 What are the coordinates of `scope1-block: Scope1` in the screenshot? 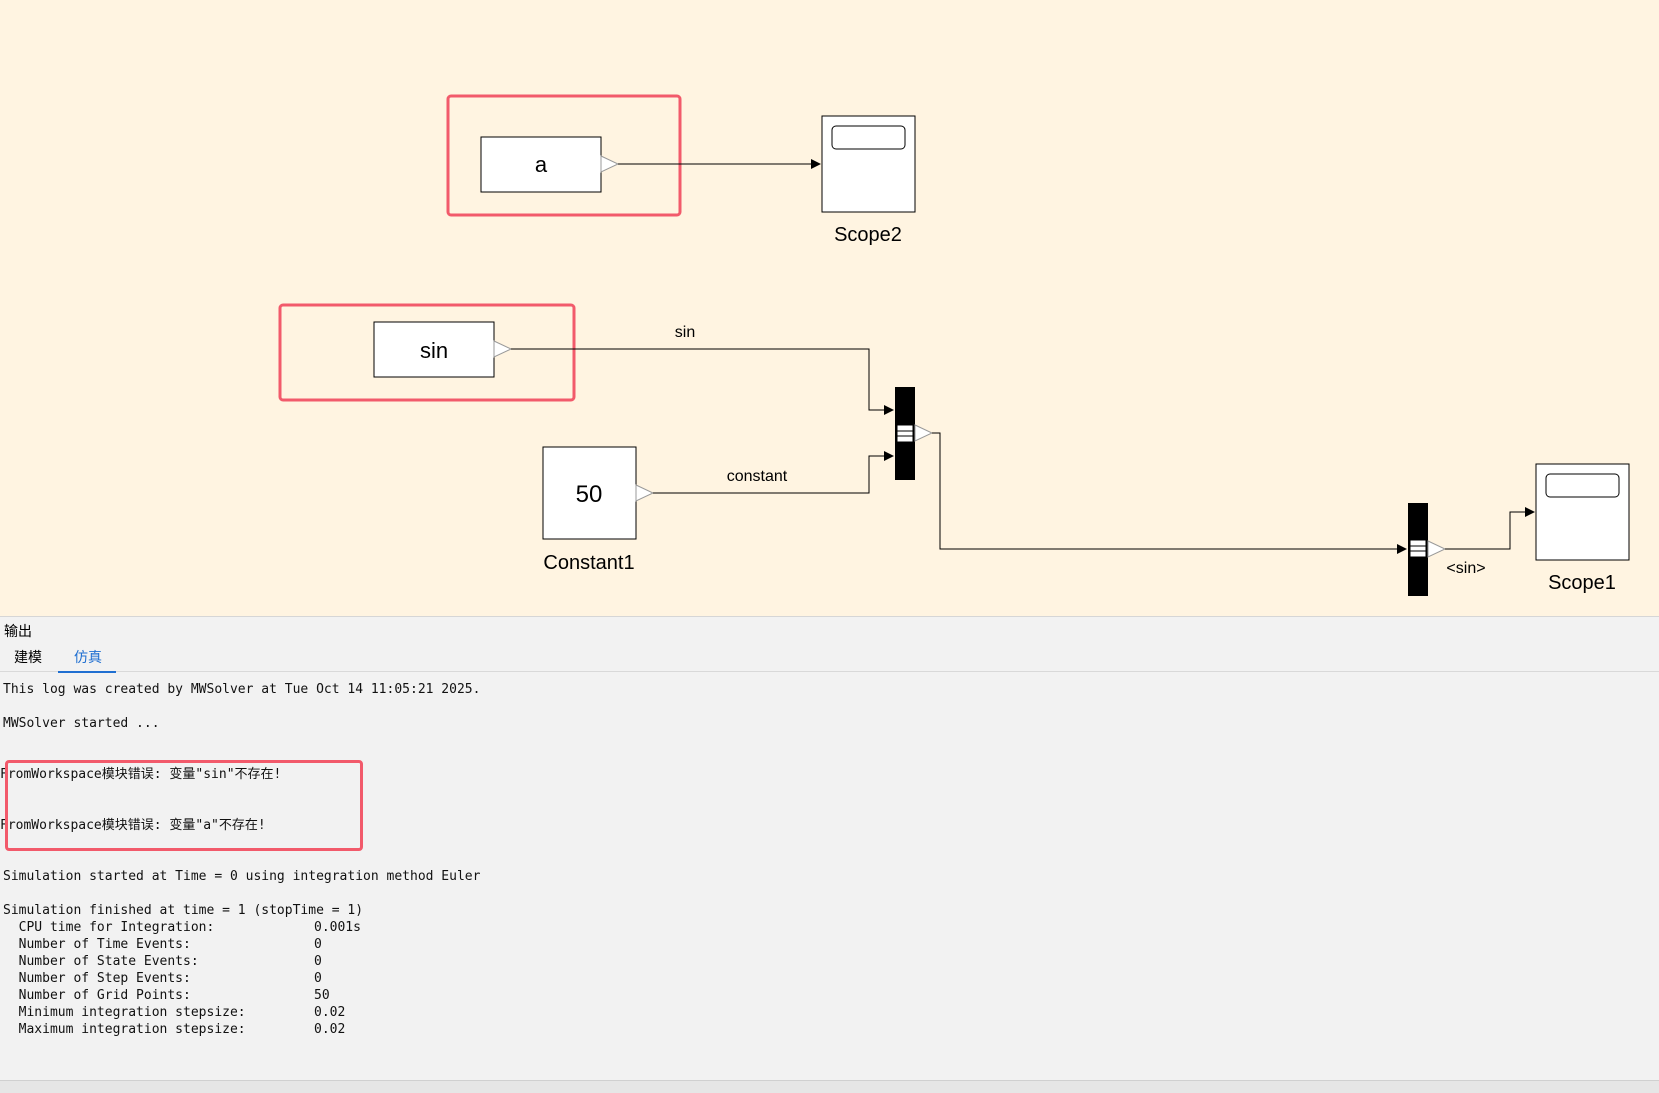 It's located at (1582, 528).